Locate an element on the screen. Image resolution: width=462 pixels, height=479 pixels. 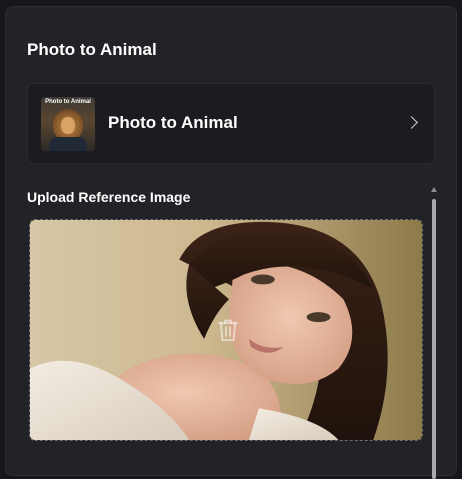
trash-icon is located at coordinates (228, 330).